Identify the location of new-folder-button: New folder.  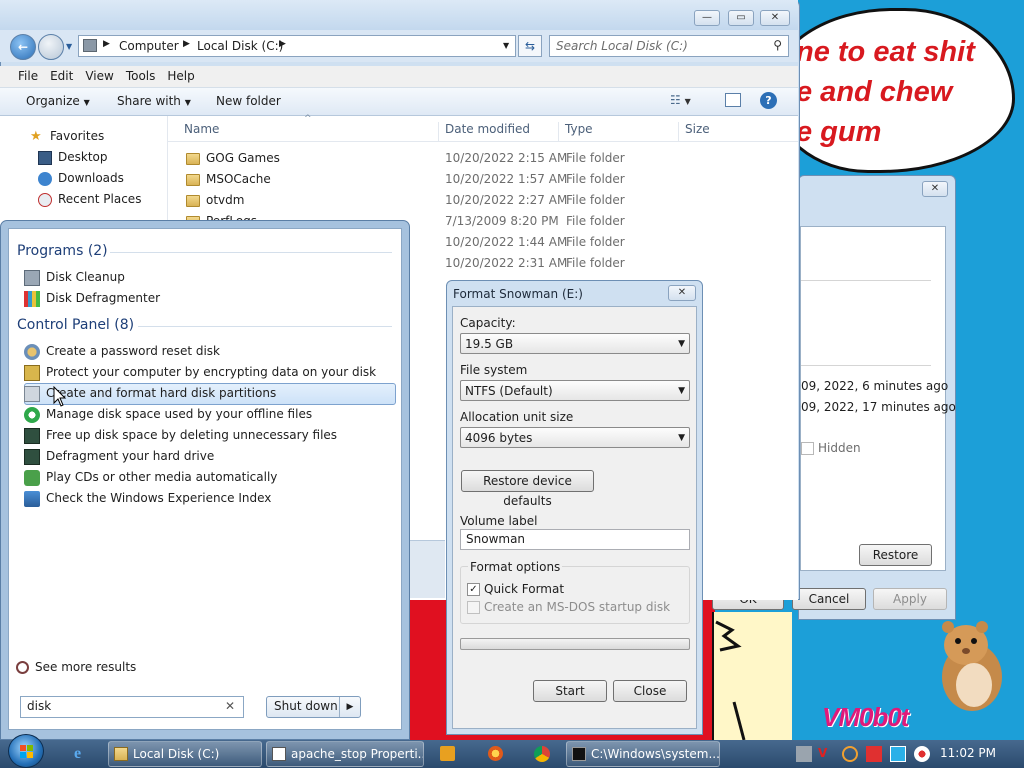
(248, 101).